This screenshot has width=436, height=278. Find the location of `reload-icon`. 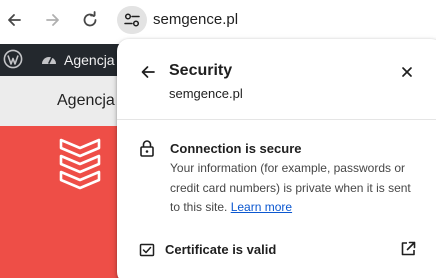

reload-icon is located at coordinates (90, 19).